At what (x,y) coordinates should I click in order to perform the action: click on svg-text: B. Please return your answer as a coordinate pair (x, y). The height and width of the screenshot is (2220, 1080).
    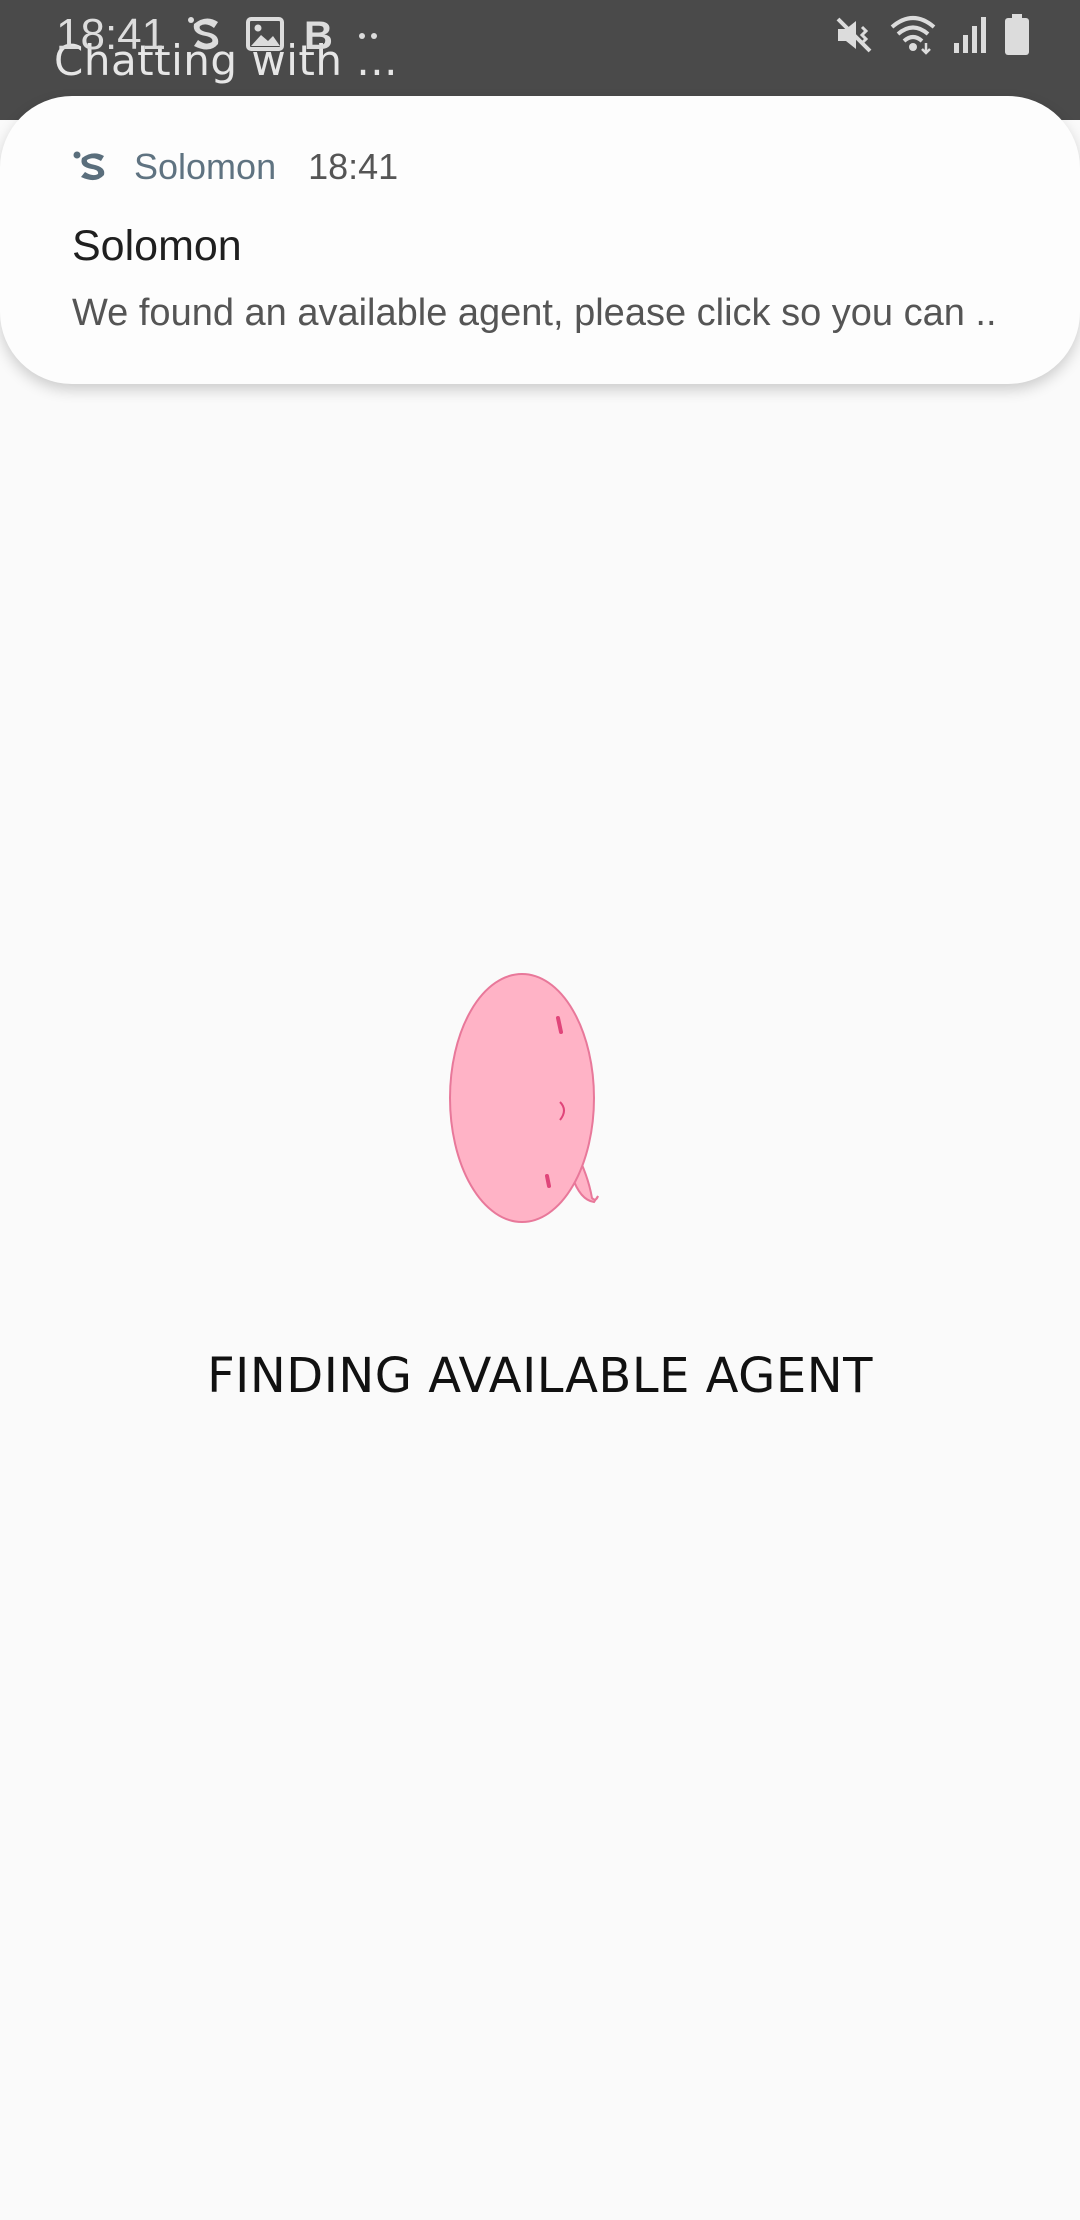
    Looking at the image, I should click on (318, 34).